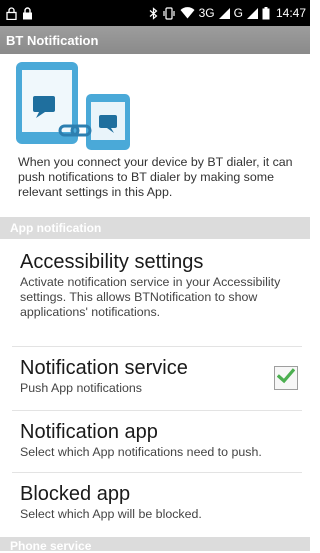 This screenshot has height=553, width=320. What do you see at coordinates (155, 228) in the screenshot?
I see `section-header-app-notification: App notification` at bounding box center [155, 228].